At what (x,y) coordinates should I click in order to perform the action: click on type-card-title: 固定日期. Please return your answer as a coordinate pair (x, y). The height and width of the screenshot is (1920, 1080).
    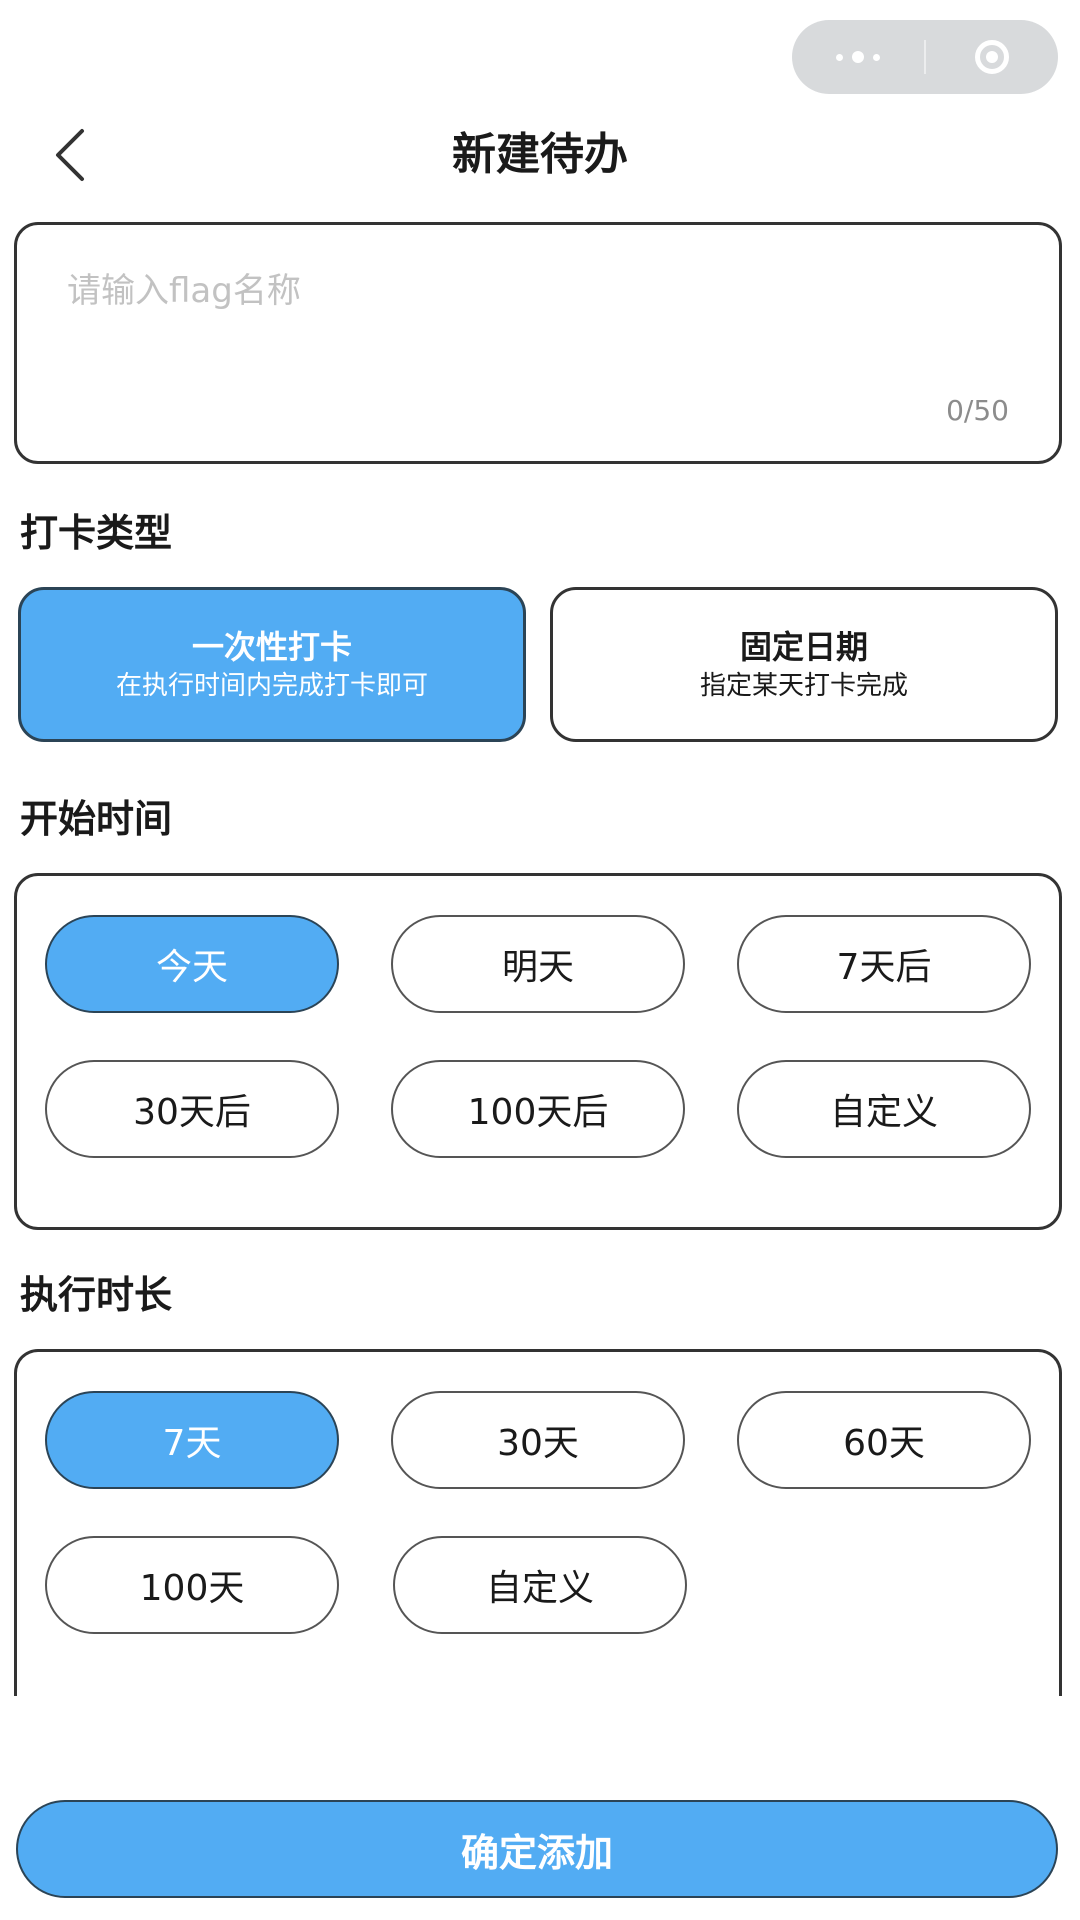
    Looking at the image, I should click on (803, 646).